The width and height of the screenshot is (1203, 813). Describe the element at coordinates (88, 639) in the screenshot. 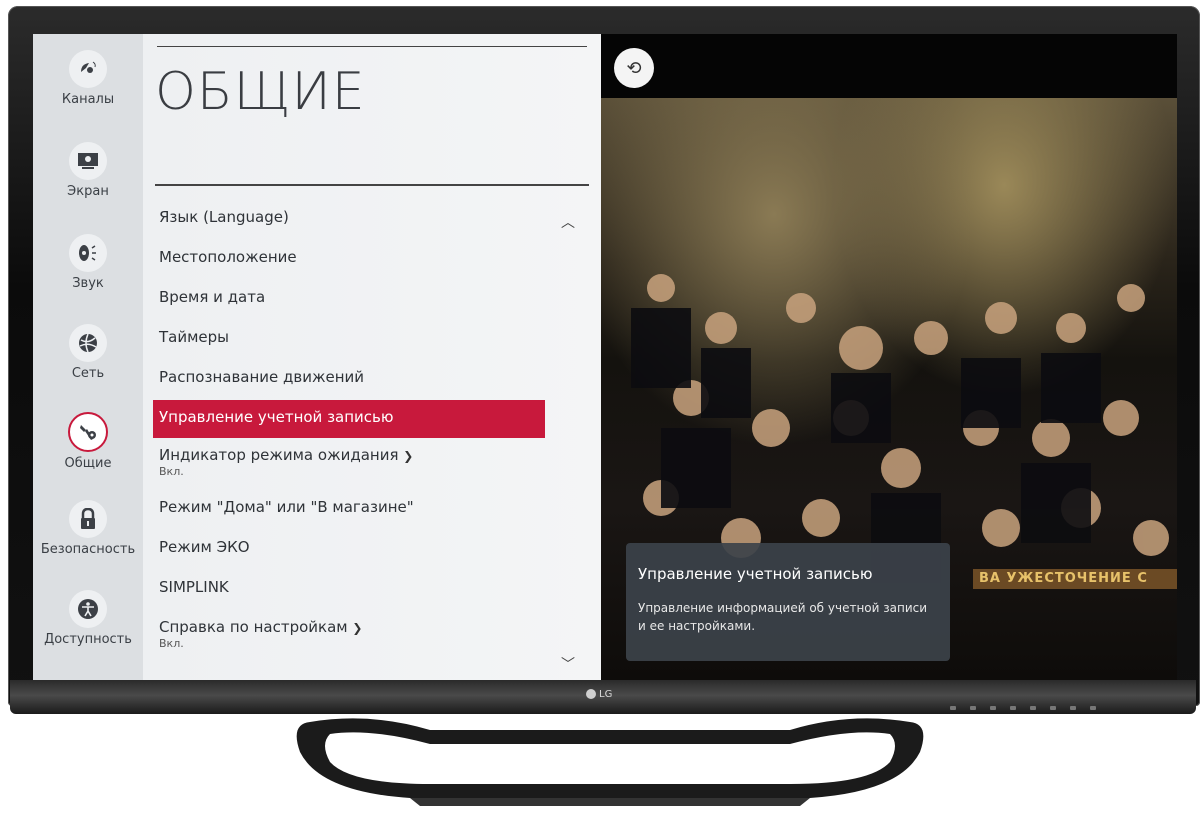

I see `rail-label: Доступность` at that location.